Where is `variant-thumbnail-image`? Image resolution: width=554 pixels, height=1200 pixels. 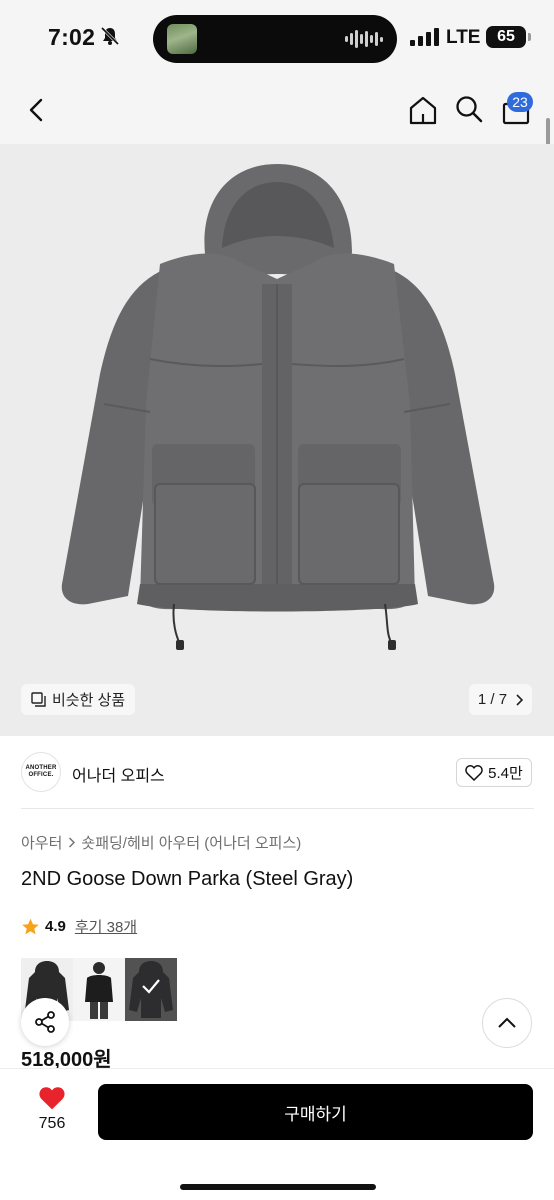 variant-thumbnail-image is located at coordinates (99, 990).